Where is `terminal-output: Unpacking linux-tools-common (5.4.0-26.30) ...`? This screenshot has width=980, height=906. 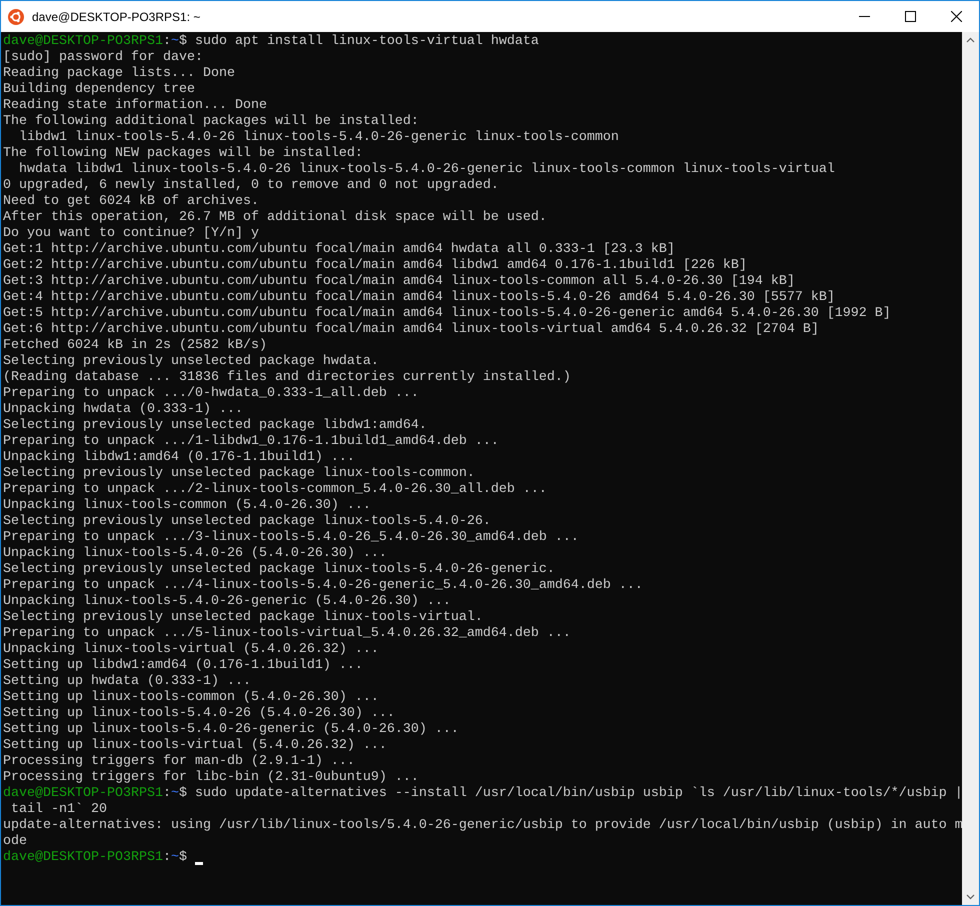 terminal-output: Unpacking linux-tools-common (5.4.0-26.30) ... is located at coordinates (187, 506).